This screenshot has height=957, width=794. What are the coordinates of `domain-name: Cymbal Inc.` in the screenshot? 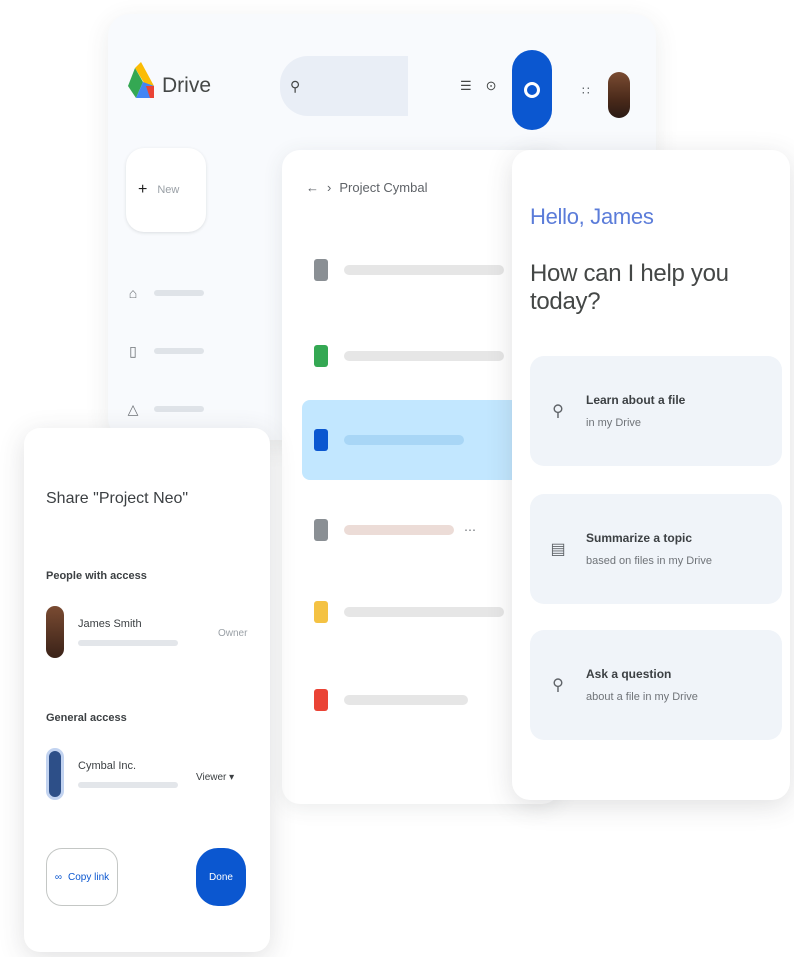 It's located at (128, 766).